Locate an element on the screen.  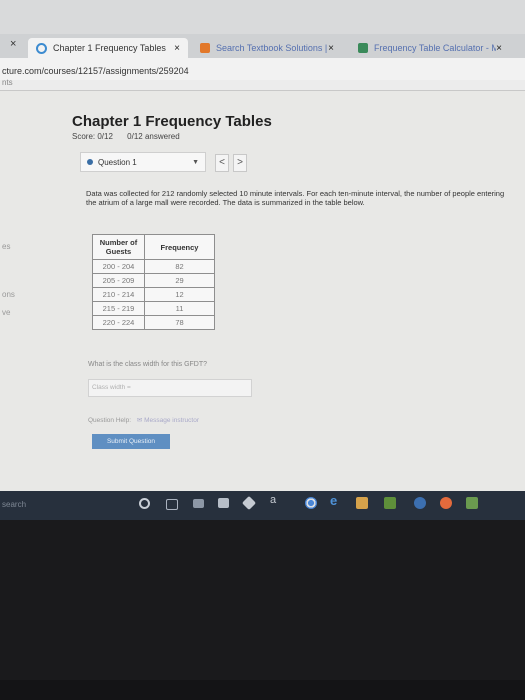
table-cell: 200 - 204 is located at coordinates (118, 266).